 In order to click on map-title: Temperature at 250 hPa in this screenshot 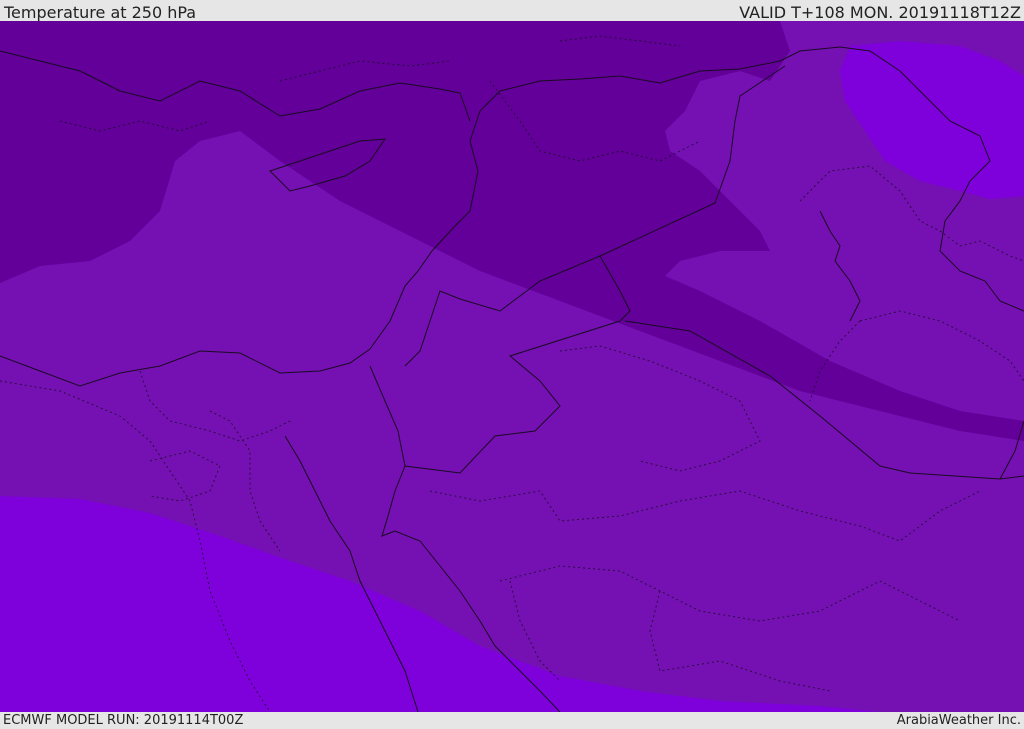, I will do `click(100, 12)`.